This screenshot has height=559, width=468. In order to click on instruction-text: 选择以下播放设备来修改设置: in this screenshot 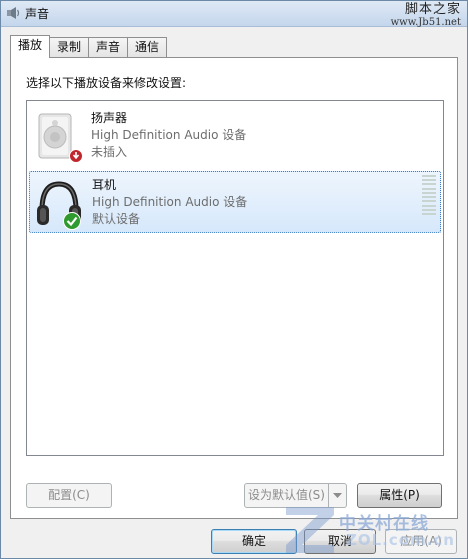, I will do `click(106, 83)`.